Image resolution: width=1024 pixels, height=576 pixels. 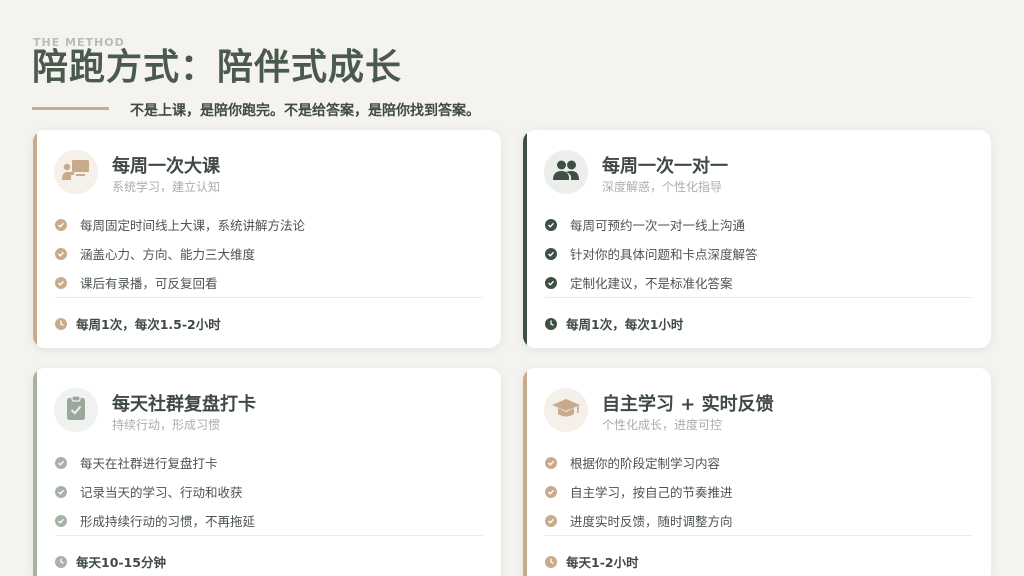 I want to click on list-item-text: 每周固定时间线上大课，系统讲解方法论, so click(x=193, y=225).